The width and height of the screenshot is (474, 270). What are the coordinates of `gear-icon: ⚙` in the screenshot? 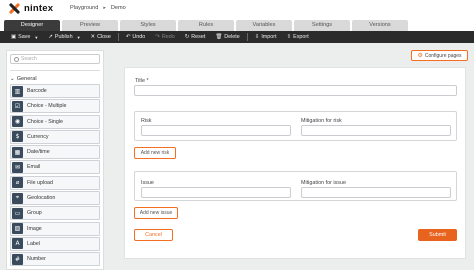 It's located at (420, 56).